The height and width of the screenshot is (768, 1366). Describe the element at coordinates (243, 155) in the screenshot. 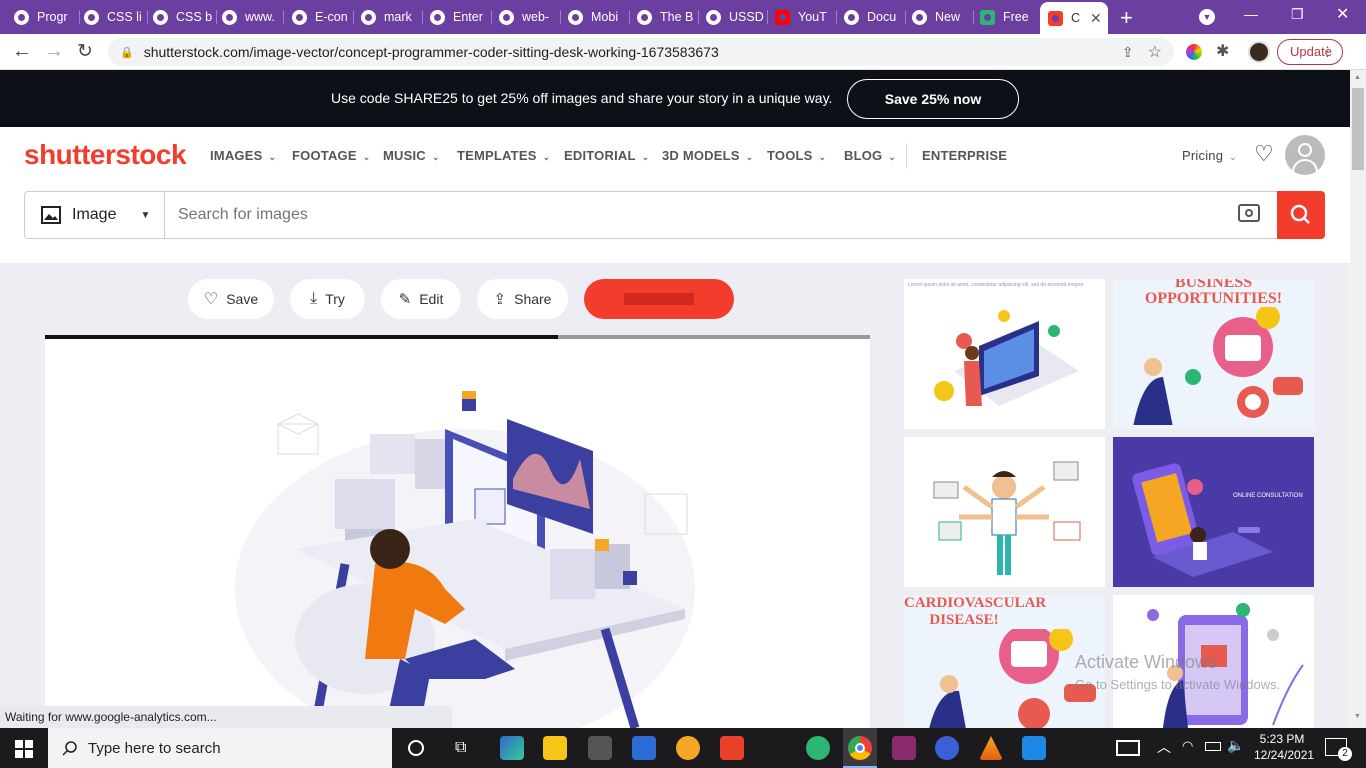

I see `nav-images: IMAGES ⌄` at that location.